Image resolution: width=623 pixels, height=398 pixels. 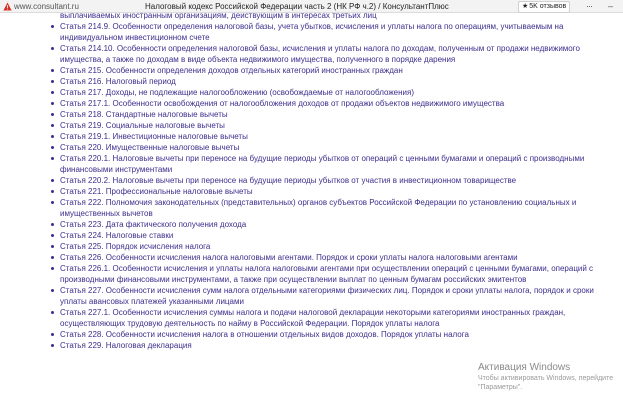 What do you see at coordinates (310, 246) in the screenshot?
I see `article-link: Статья 225. Порядок исчисления налога` at bounding box center [310, 246].